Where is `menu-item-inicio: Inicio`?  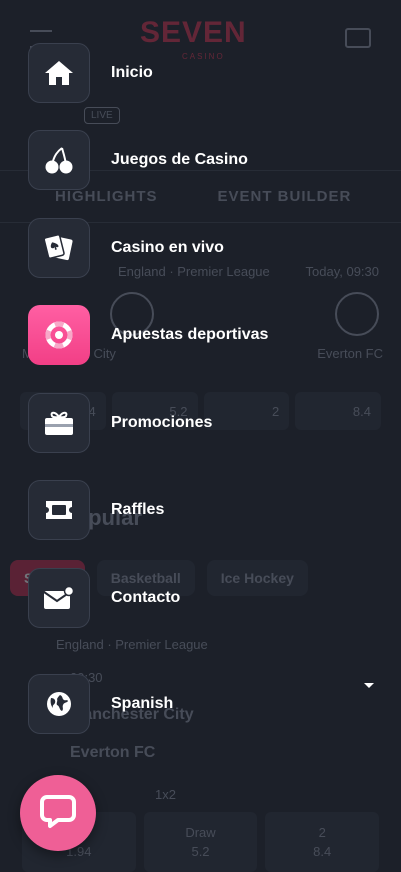 menu-item-inicio: Inicio is located at coordinates (90, 73).